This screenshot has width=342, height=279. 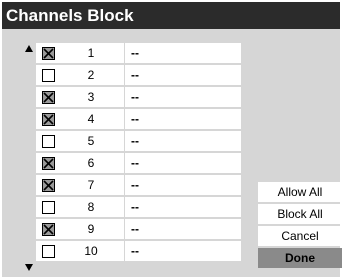 What do you see at coordinates (80, 53) in the screenshot?
I see `channel-checkbox-cell: 1` at bounding box center [80, 53].